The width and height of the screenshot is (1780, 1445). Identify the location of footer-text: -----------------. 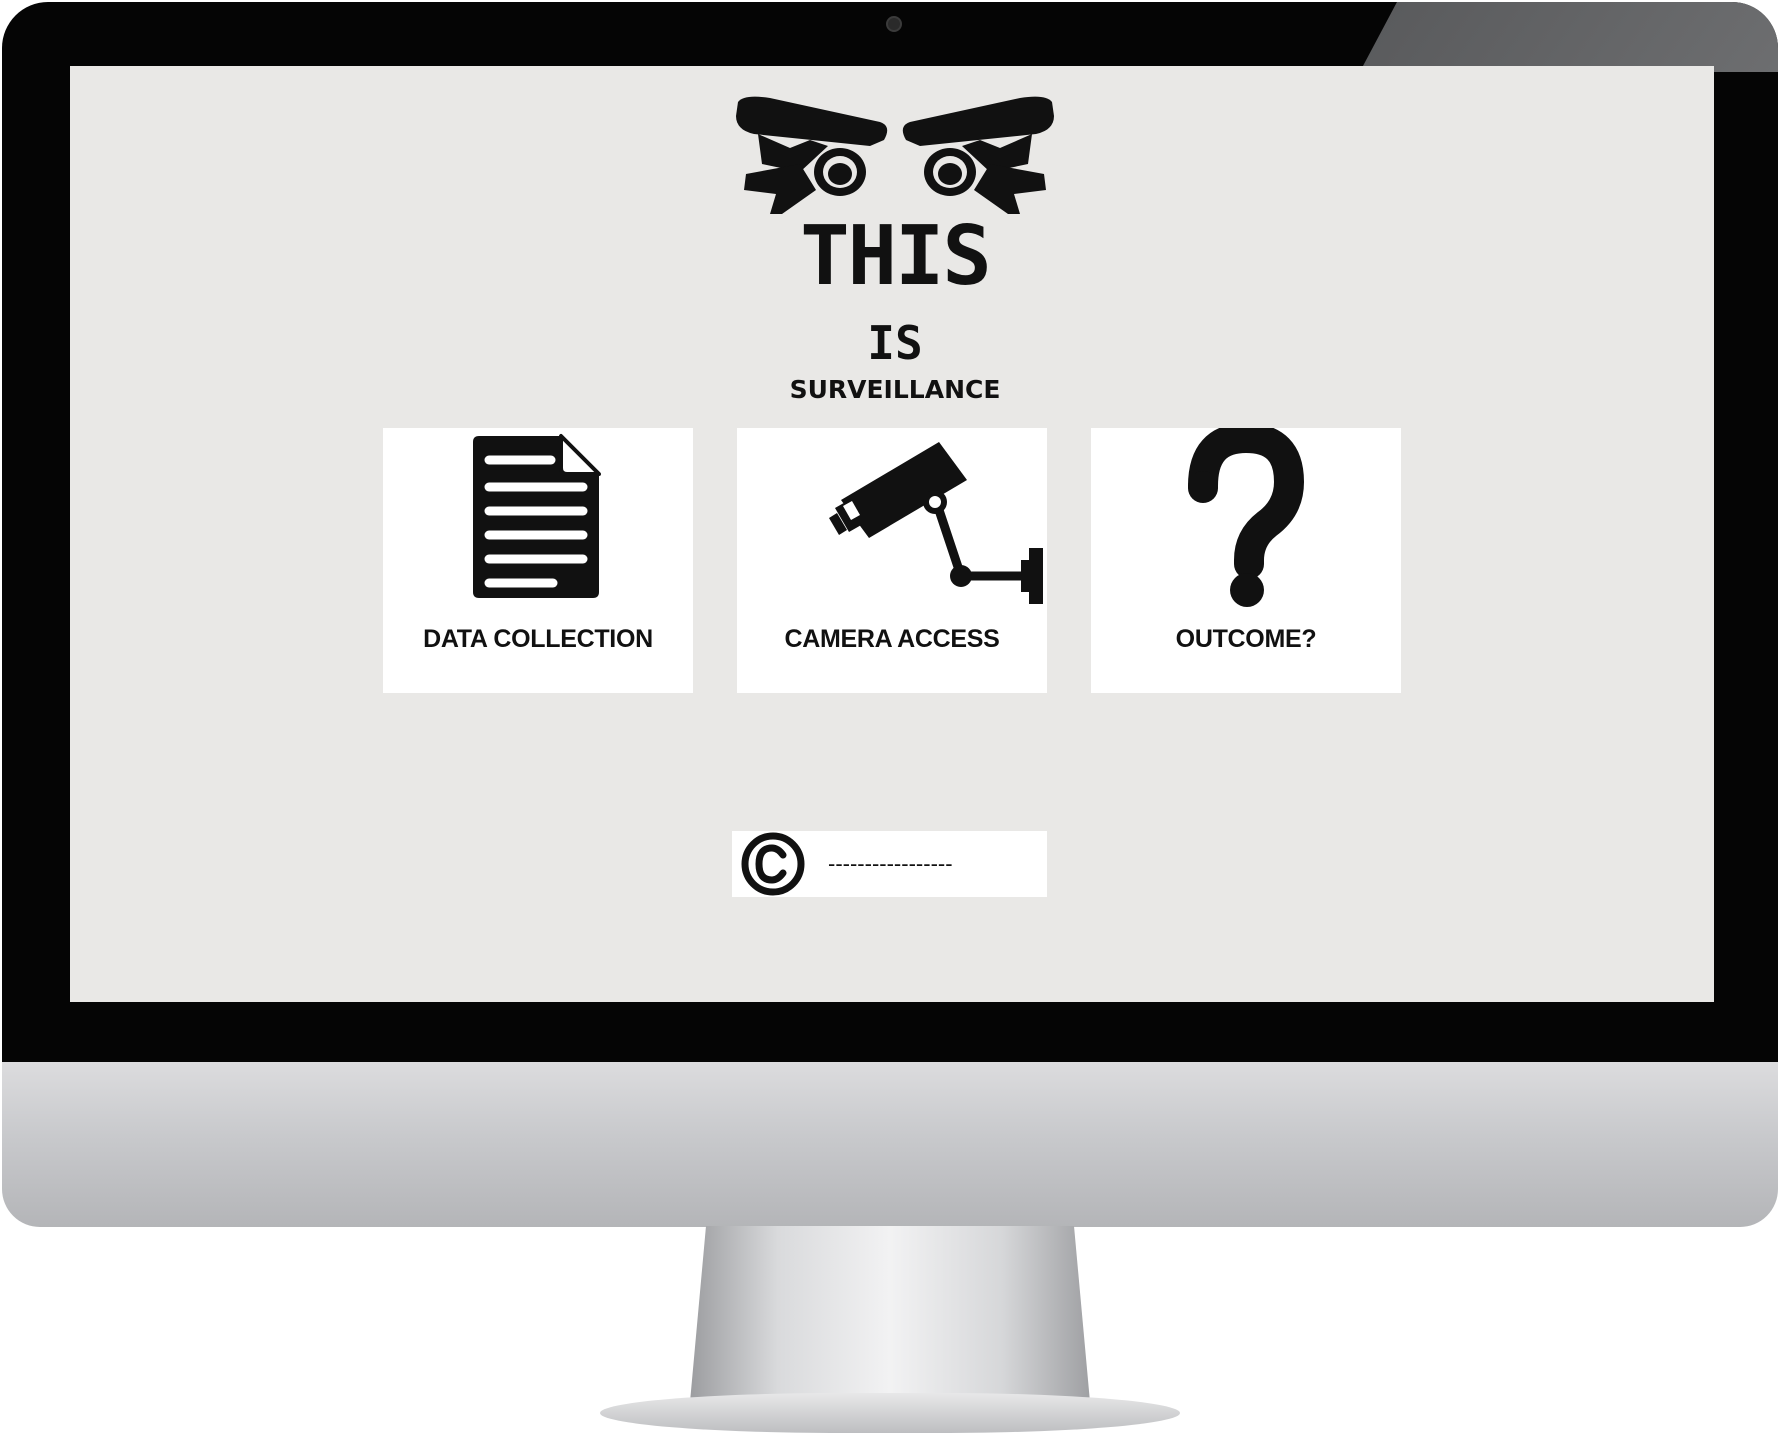
(890, 863).